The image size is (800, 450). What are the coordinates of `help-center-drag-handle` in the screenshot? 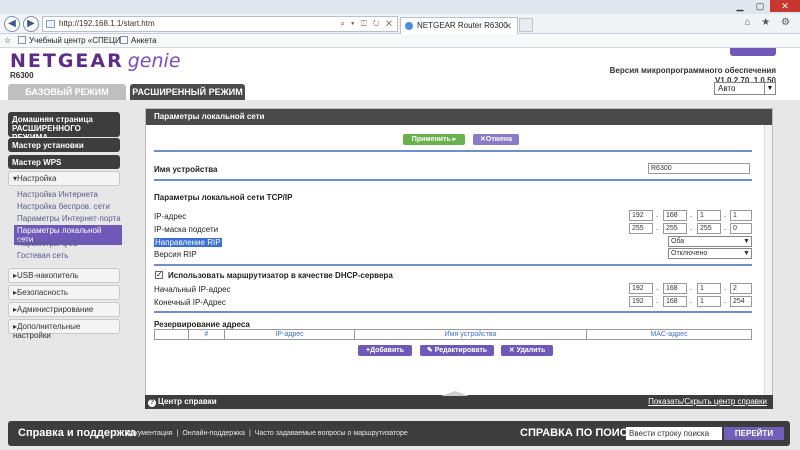 It's located at (455, 393).